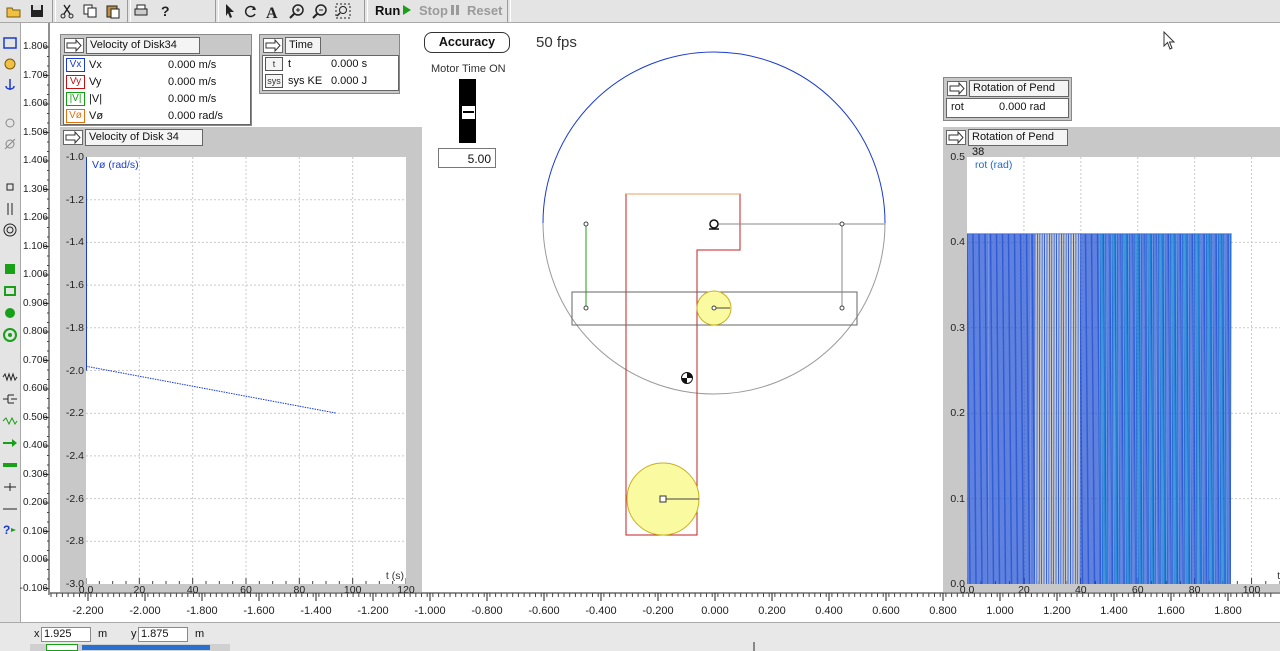 The image size is (1280, 651). What do you see at coordinates (10, 335) in the screenshot?
I see `gear-green-icon` at bounding box center [10, 335].